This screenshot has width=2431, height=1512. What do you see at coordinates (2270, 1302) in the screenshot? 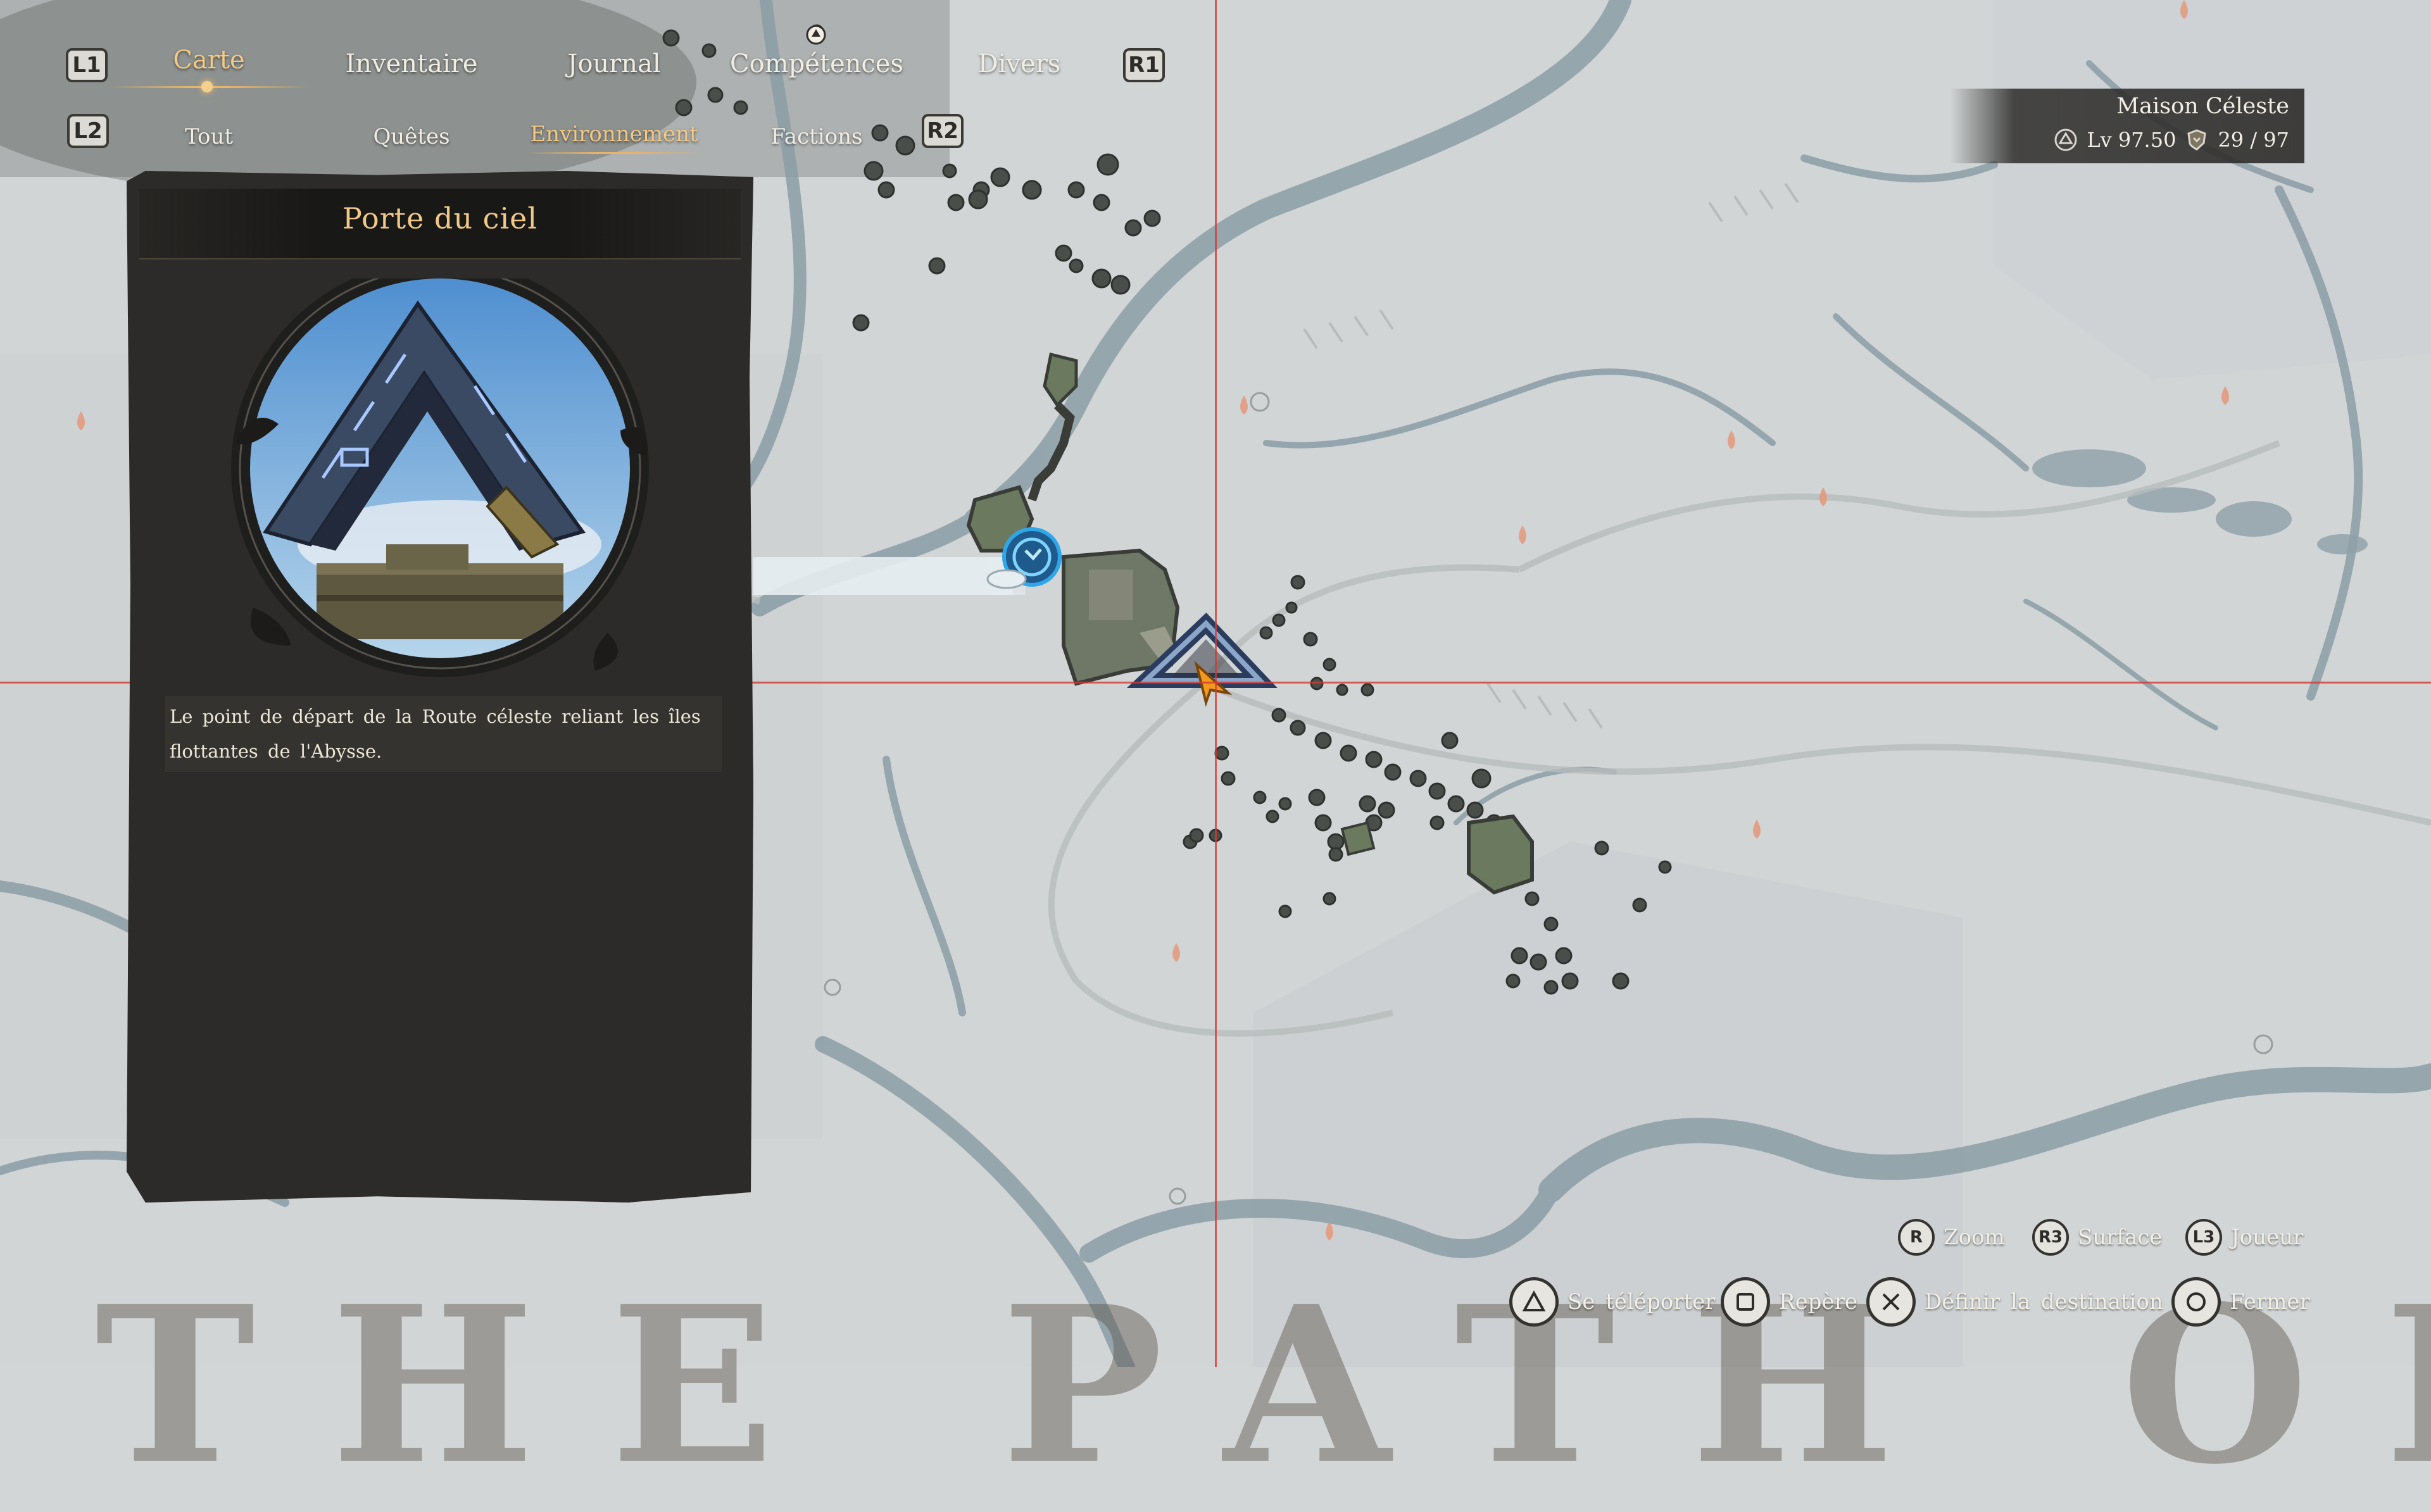
I see `prompt-close-label: Fermer` at bounding box center [2270, 1302].